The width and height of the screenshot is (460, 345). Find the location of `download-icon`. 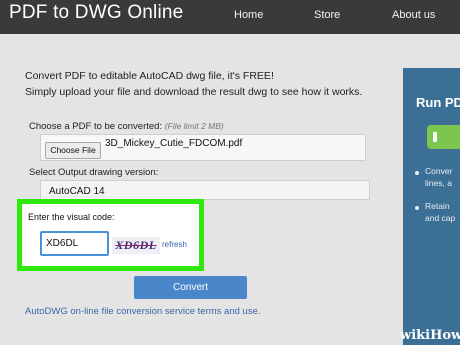

download-icon is located at coordinates (435, 137).